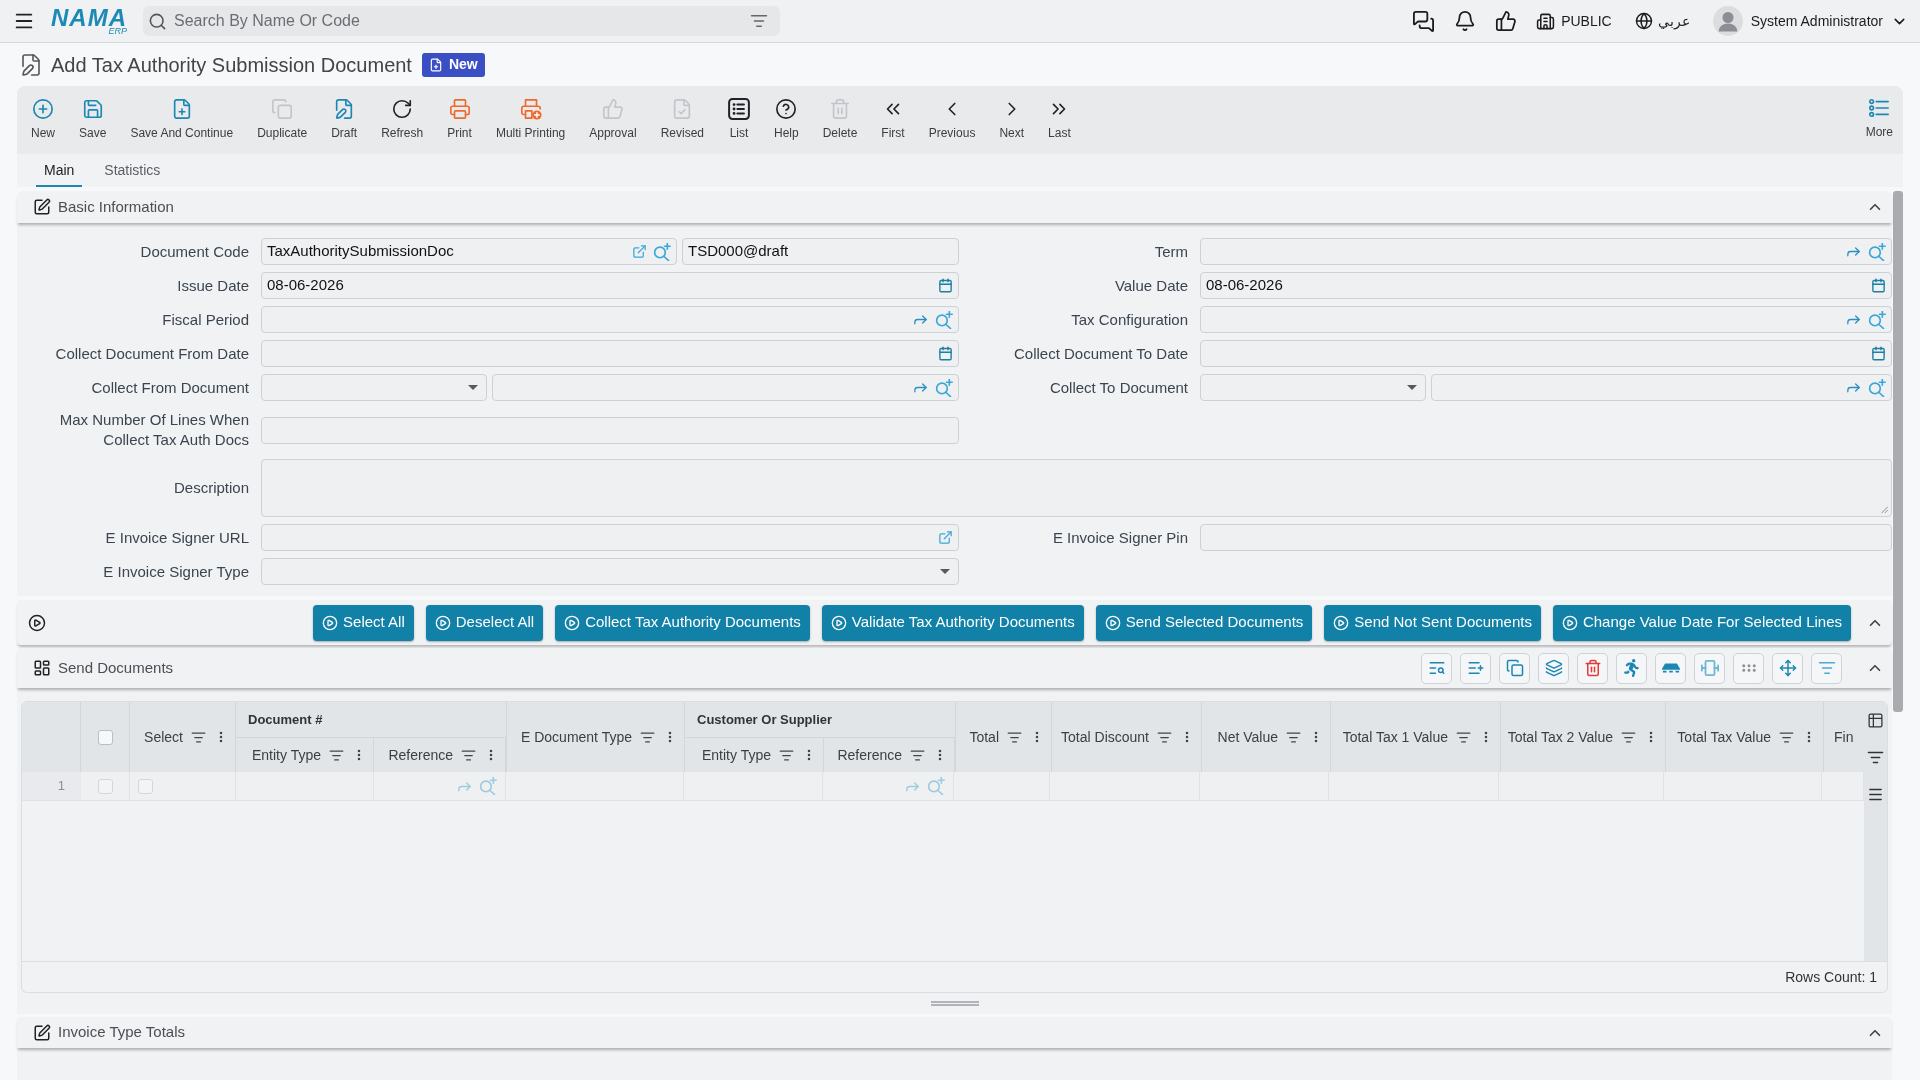 The width and height of the screenshot is (1920, 1080). I want to click on action-button: Send Selected Documents, so click(1204, 622).